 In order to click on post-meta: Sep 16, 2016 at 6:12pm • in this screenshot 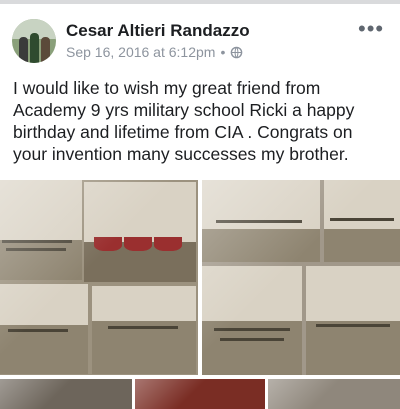, I will do `click(154, 52)`.